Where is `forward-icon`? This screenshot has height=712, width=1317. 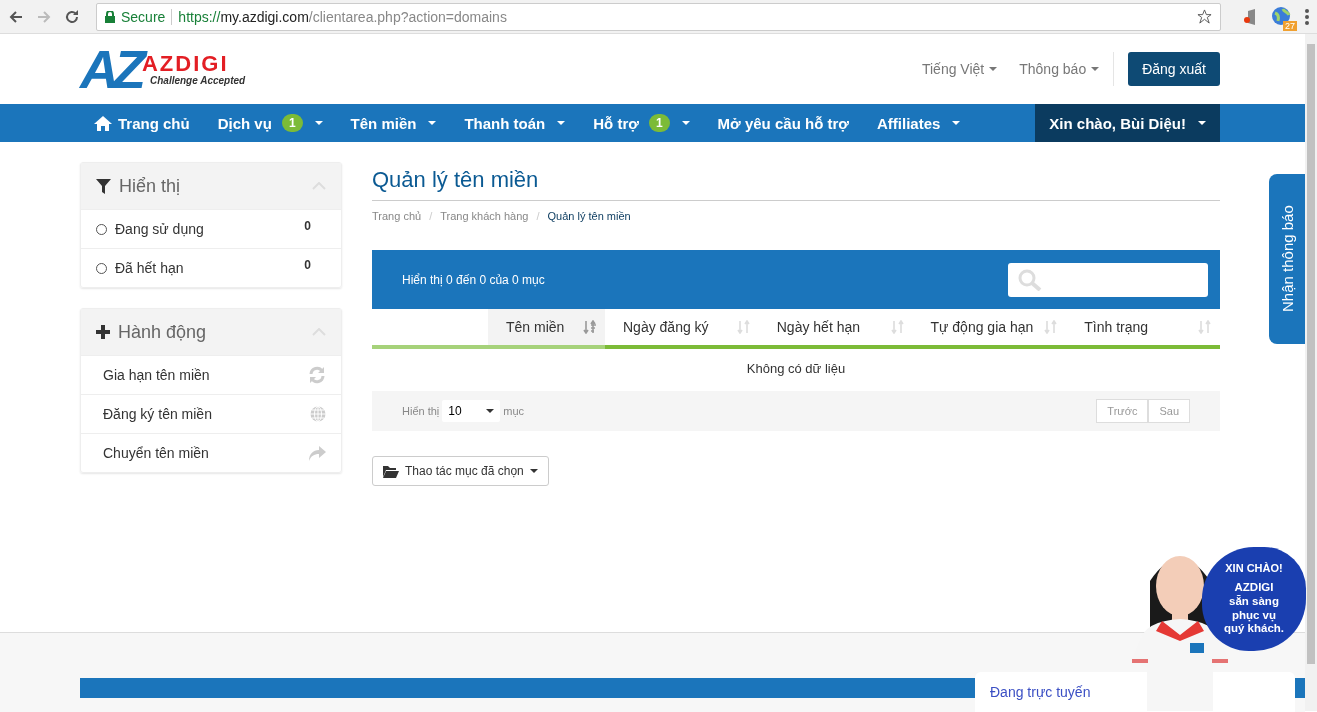
forward-icon is located at coordinates (44, 16).